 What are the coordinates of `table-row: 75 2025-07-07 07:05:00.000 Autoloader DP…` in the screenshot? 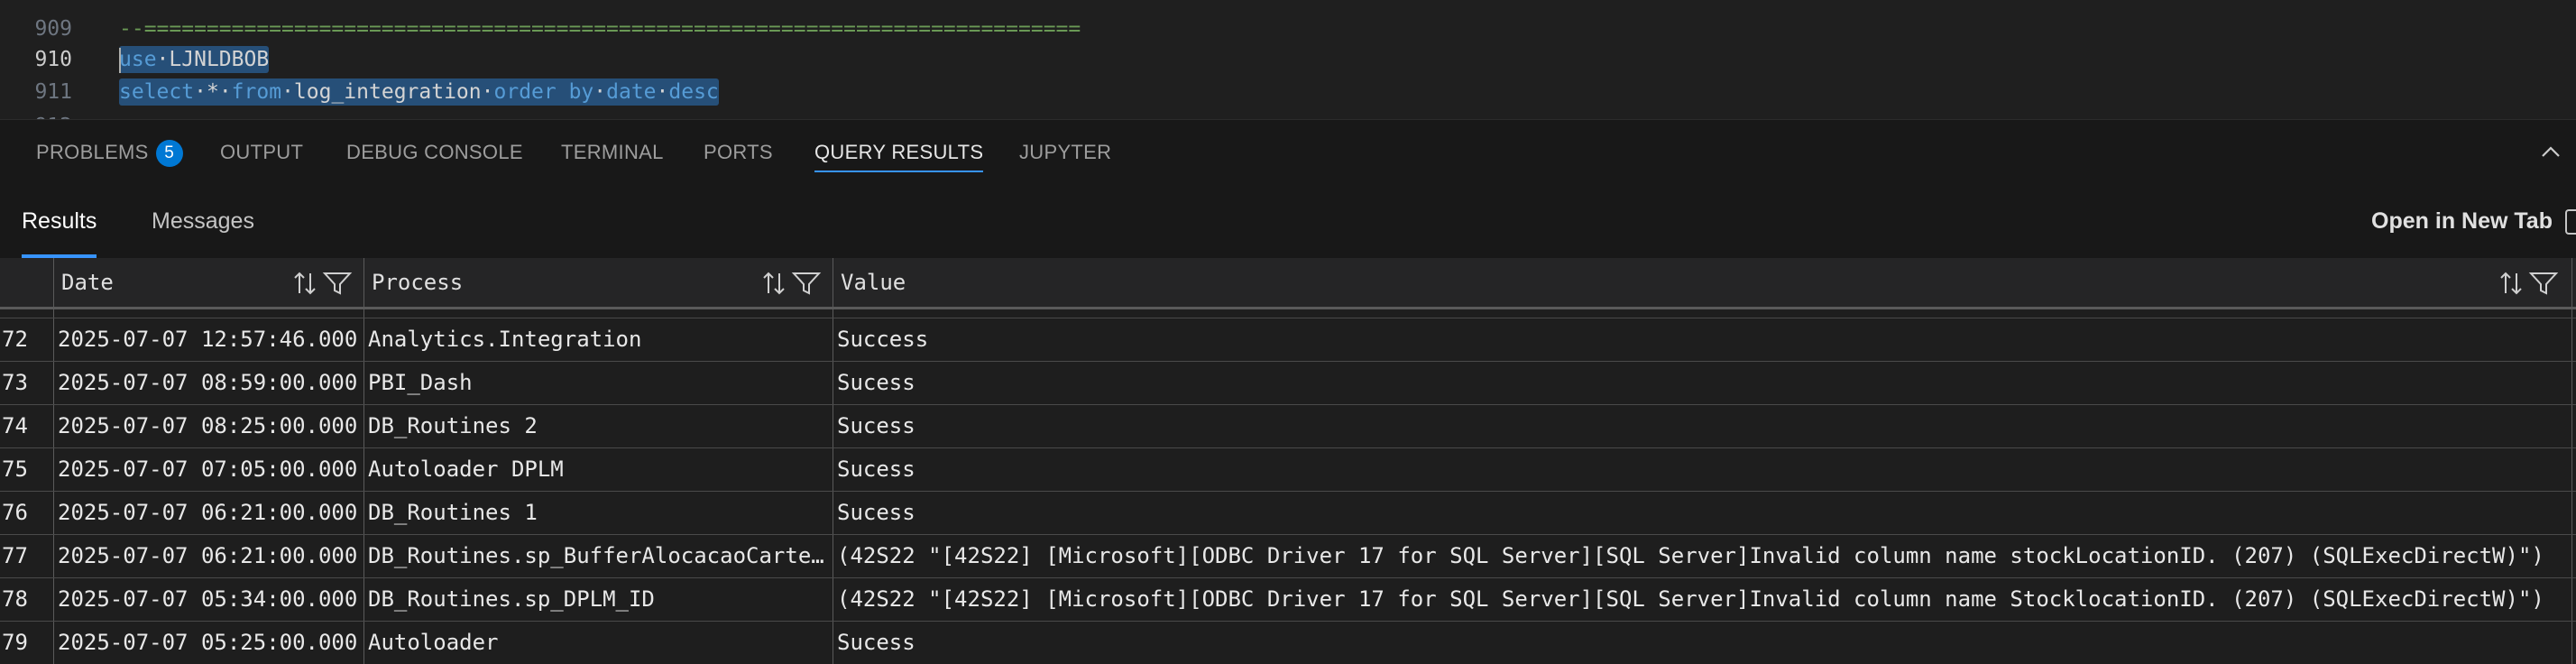 It's located at (1288, 470).